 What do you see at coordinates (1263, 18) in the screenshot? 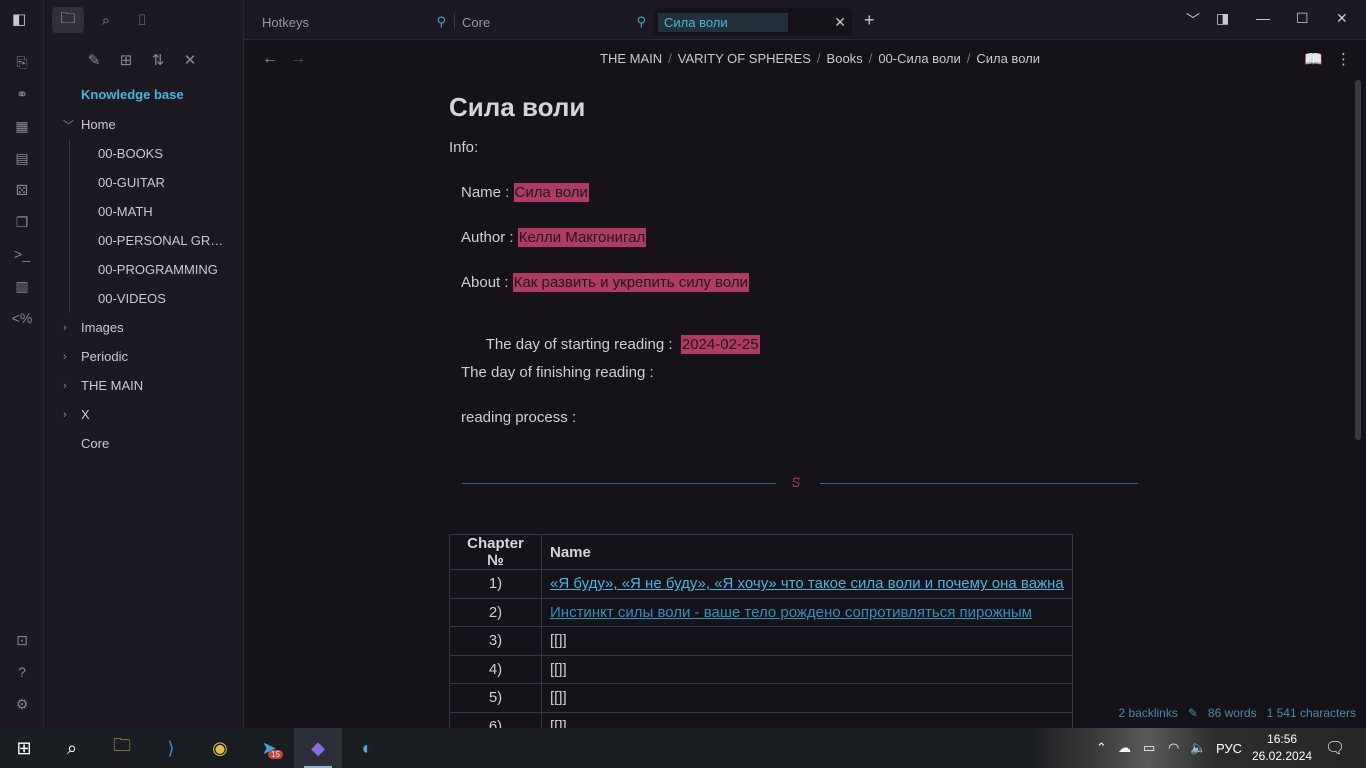
I see `minimize-icon: —` at bounding box center [1263, 18].